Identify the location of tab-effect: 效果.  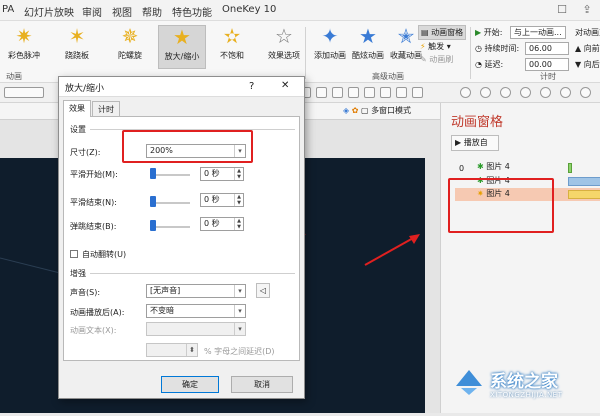
(77, 108).